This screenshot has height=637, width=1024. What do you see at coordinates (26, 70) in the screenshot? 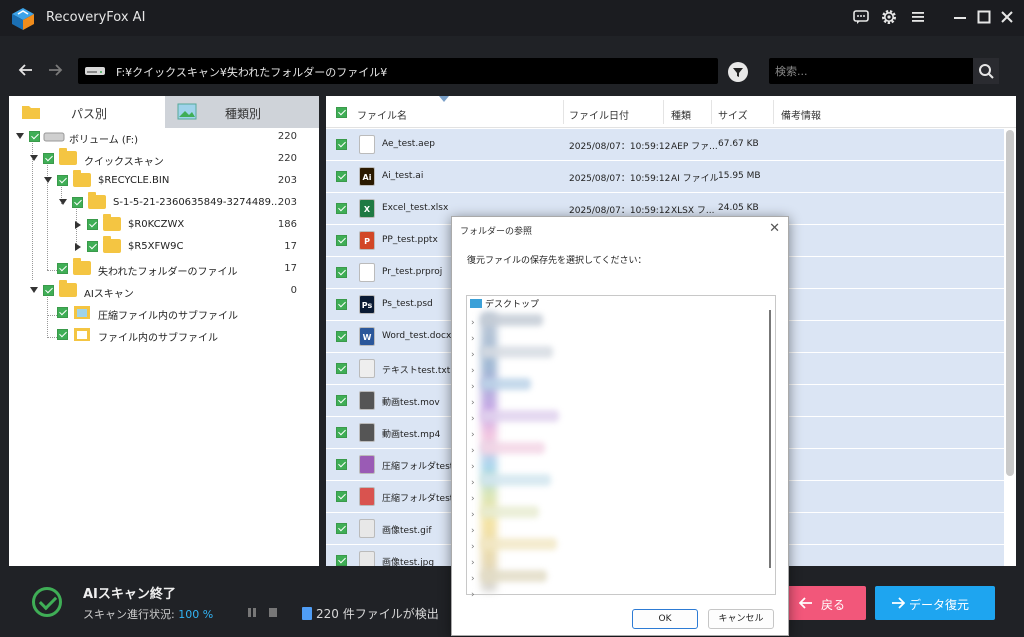
I see `back-arrow-icon` at bounding box center [26, 70].